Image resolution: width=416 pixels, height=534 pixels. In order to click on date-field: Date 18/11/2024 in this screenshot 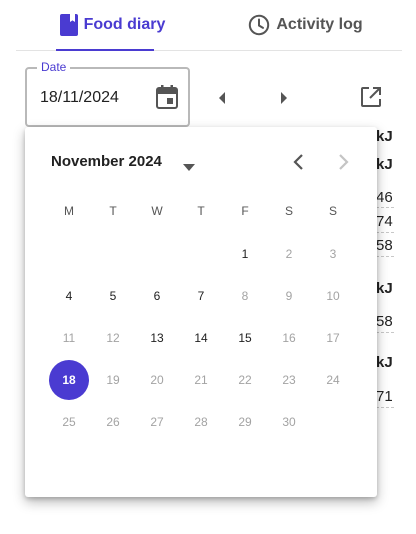, I will do `click(107, 93)`.